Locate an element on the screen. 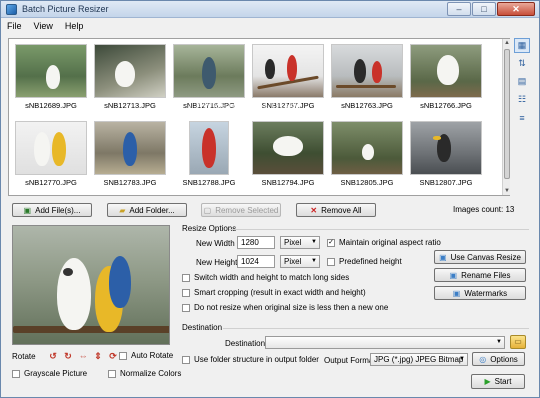  thumbnail-filename: sNB12770.JPG is located at coordinates (51, 182).